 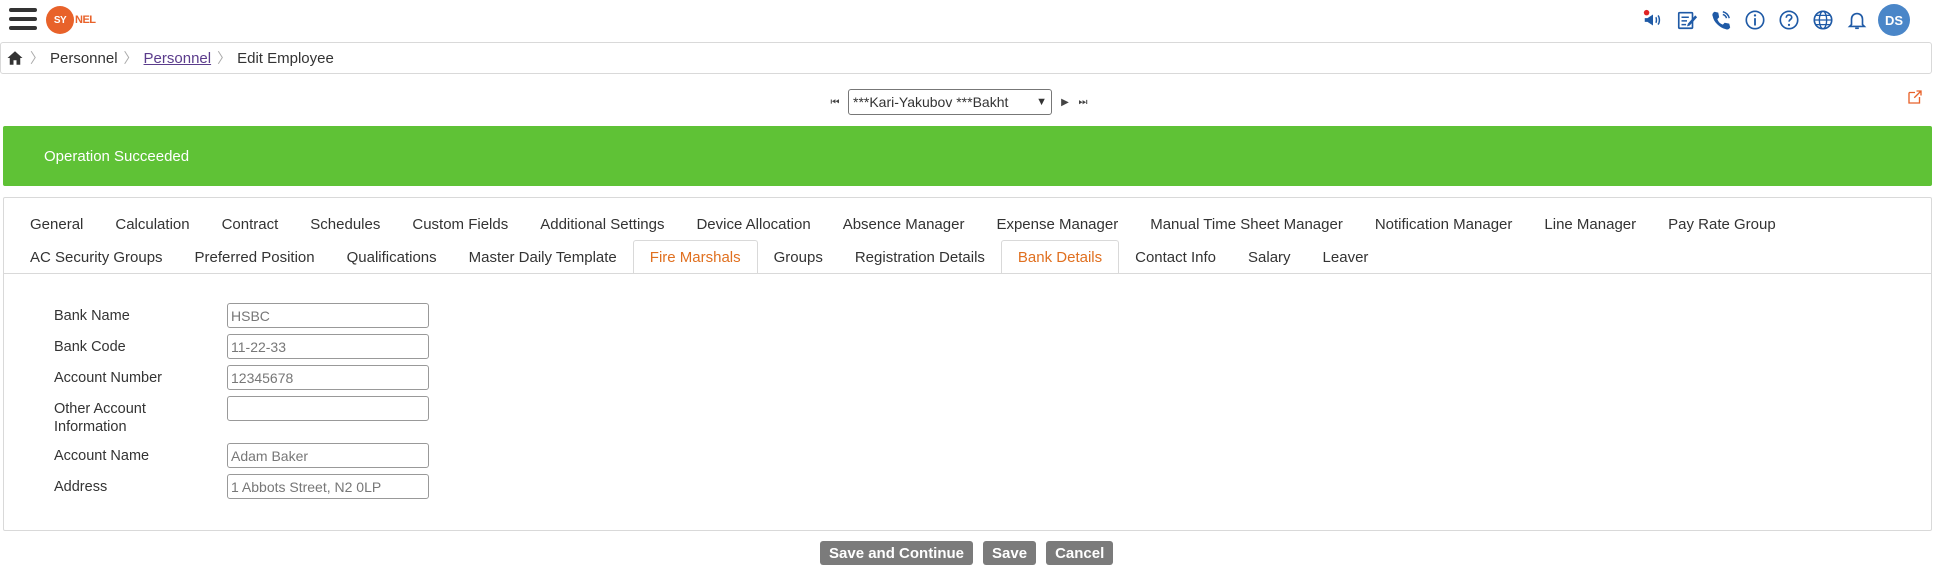 What do you see at coordinates (1010, 553) in the screenshot?
I see `save-button: Save` at bounding box center [1010, 553].